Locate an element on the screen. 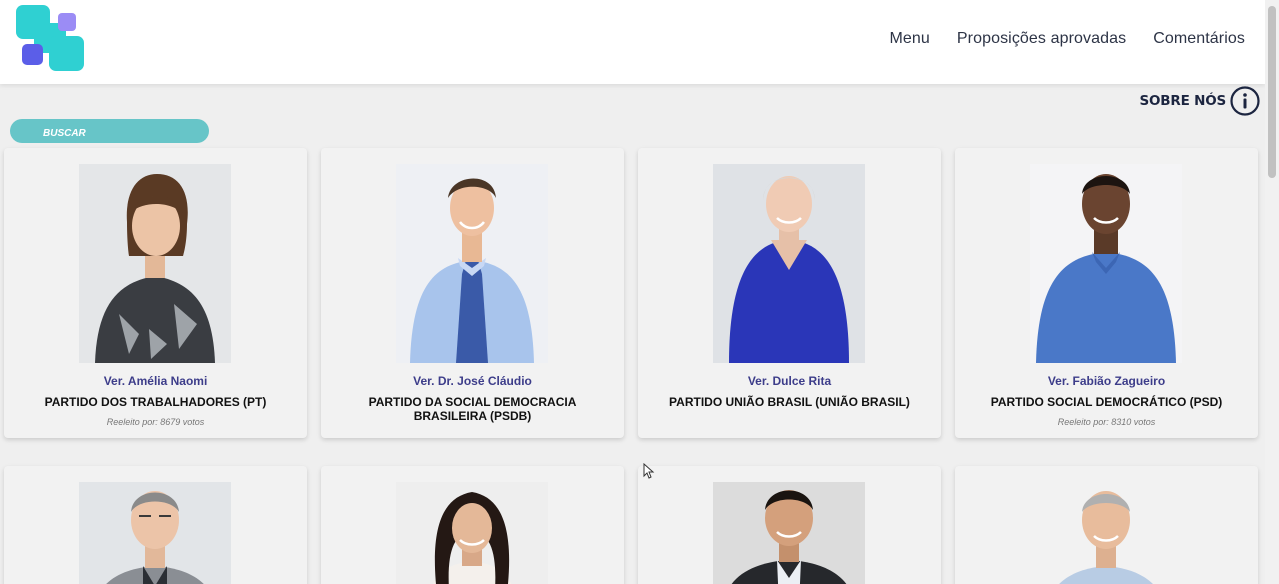  sobre-nos-link: SOBRE NÓS is located at coordinates (1199, 101).